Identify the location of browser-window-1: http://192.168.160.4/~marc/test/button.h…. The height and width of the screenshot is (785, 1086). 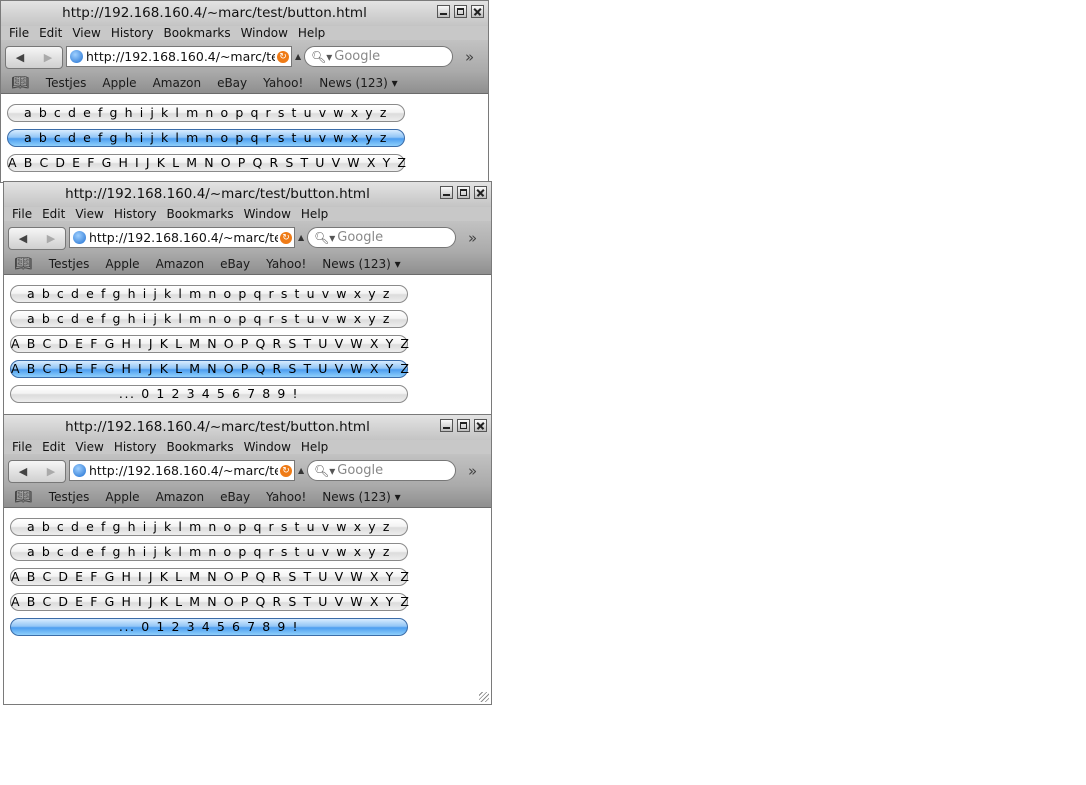
(244, 91).